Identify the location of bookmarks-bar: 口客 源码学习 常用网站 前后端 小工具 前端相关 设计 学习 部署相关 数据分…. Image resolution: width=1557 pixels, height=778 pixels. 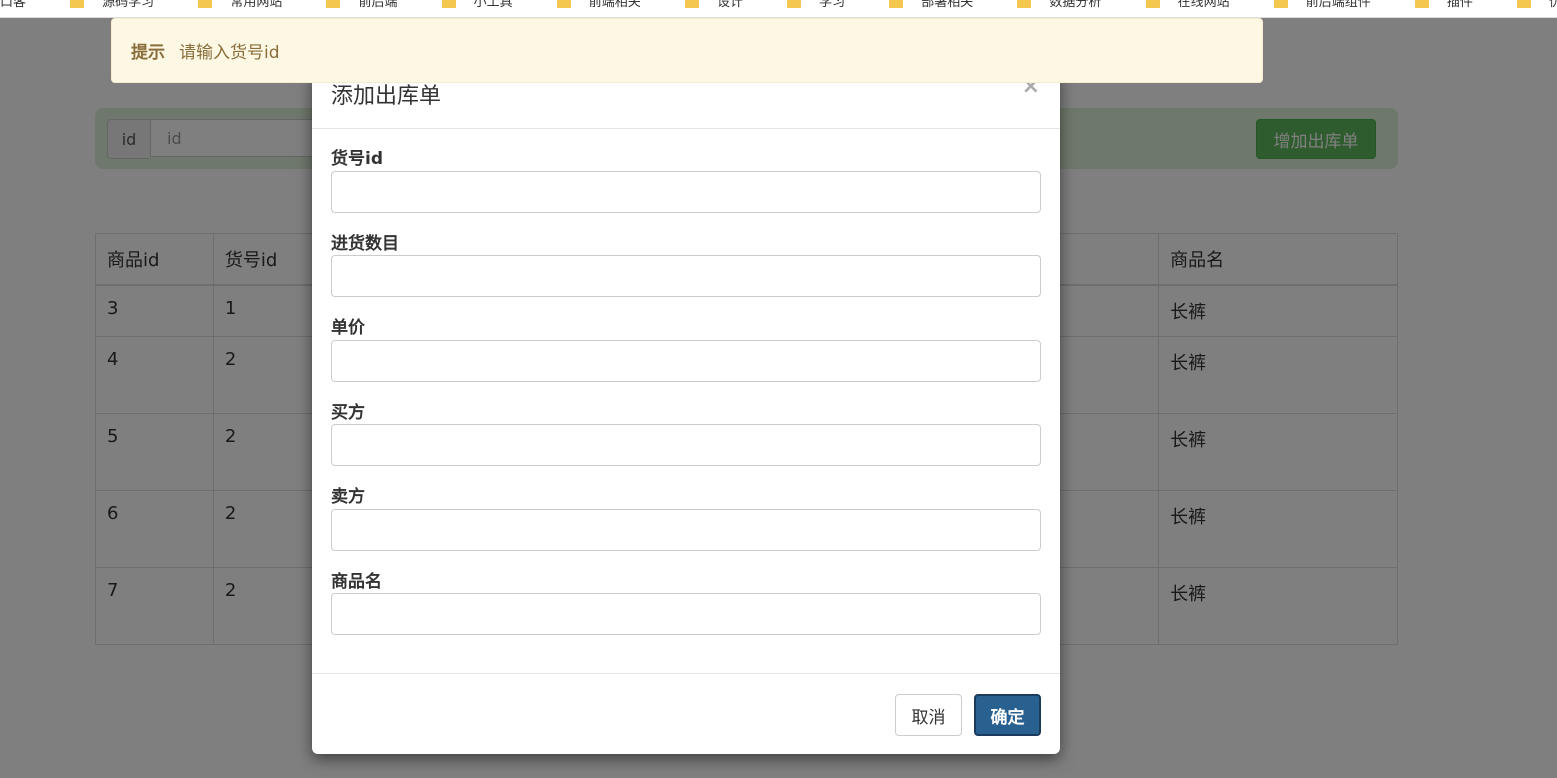
(778, 9).